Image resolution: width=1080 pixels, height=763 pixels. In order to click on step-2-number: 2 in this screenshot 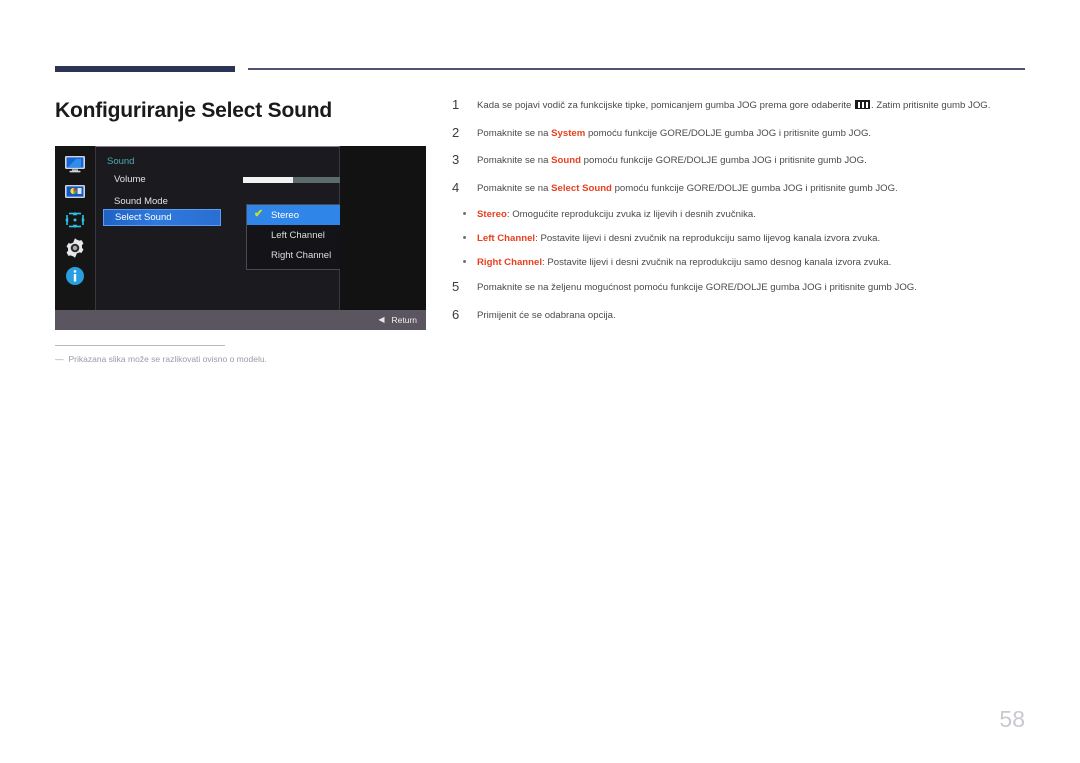, I will do `click(456, 132)`.